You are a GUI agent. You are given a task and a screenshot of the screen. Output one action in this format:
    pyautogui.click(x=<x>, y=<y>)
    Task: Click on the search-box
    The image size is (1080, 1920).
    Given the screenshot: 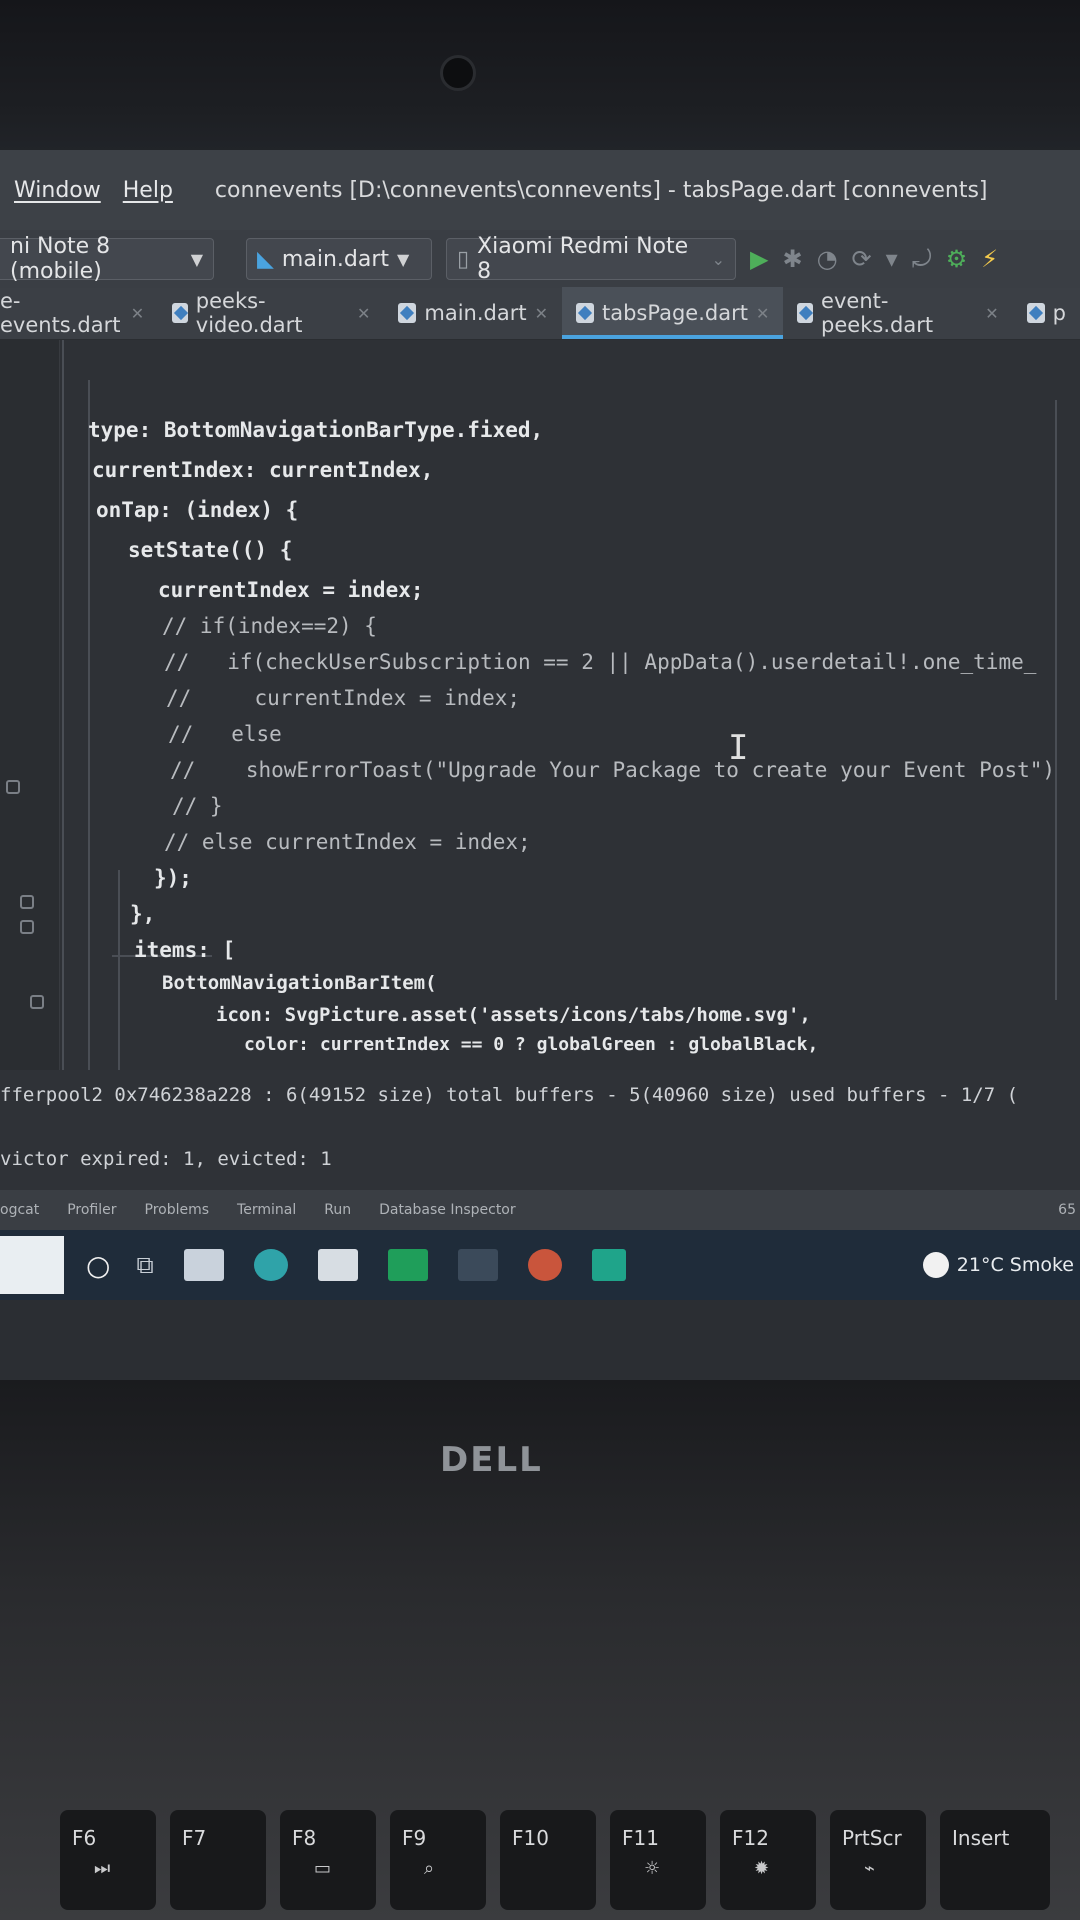 What is the action you would take?
    pyautogui.click(x=32, y=1265)
    